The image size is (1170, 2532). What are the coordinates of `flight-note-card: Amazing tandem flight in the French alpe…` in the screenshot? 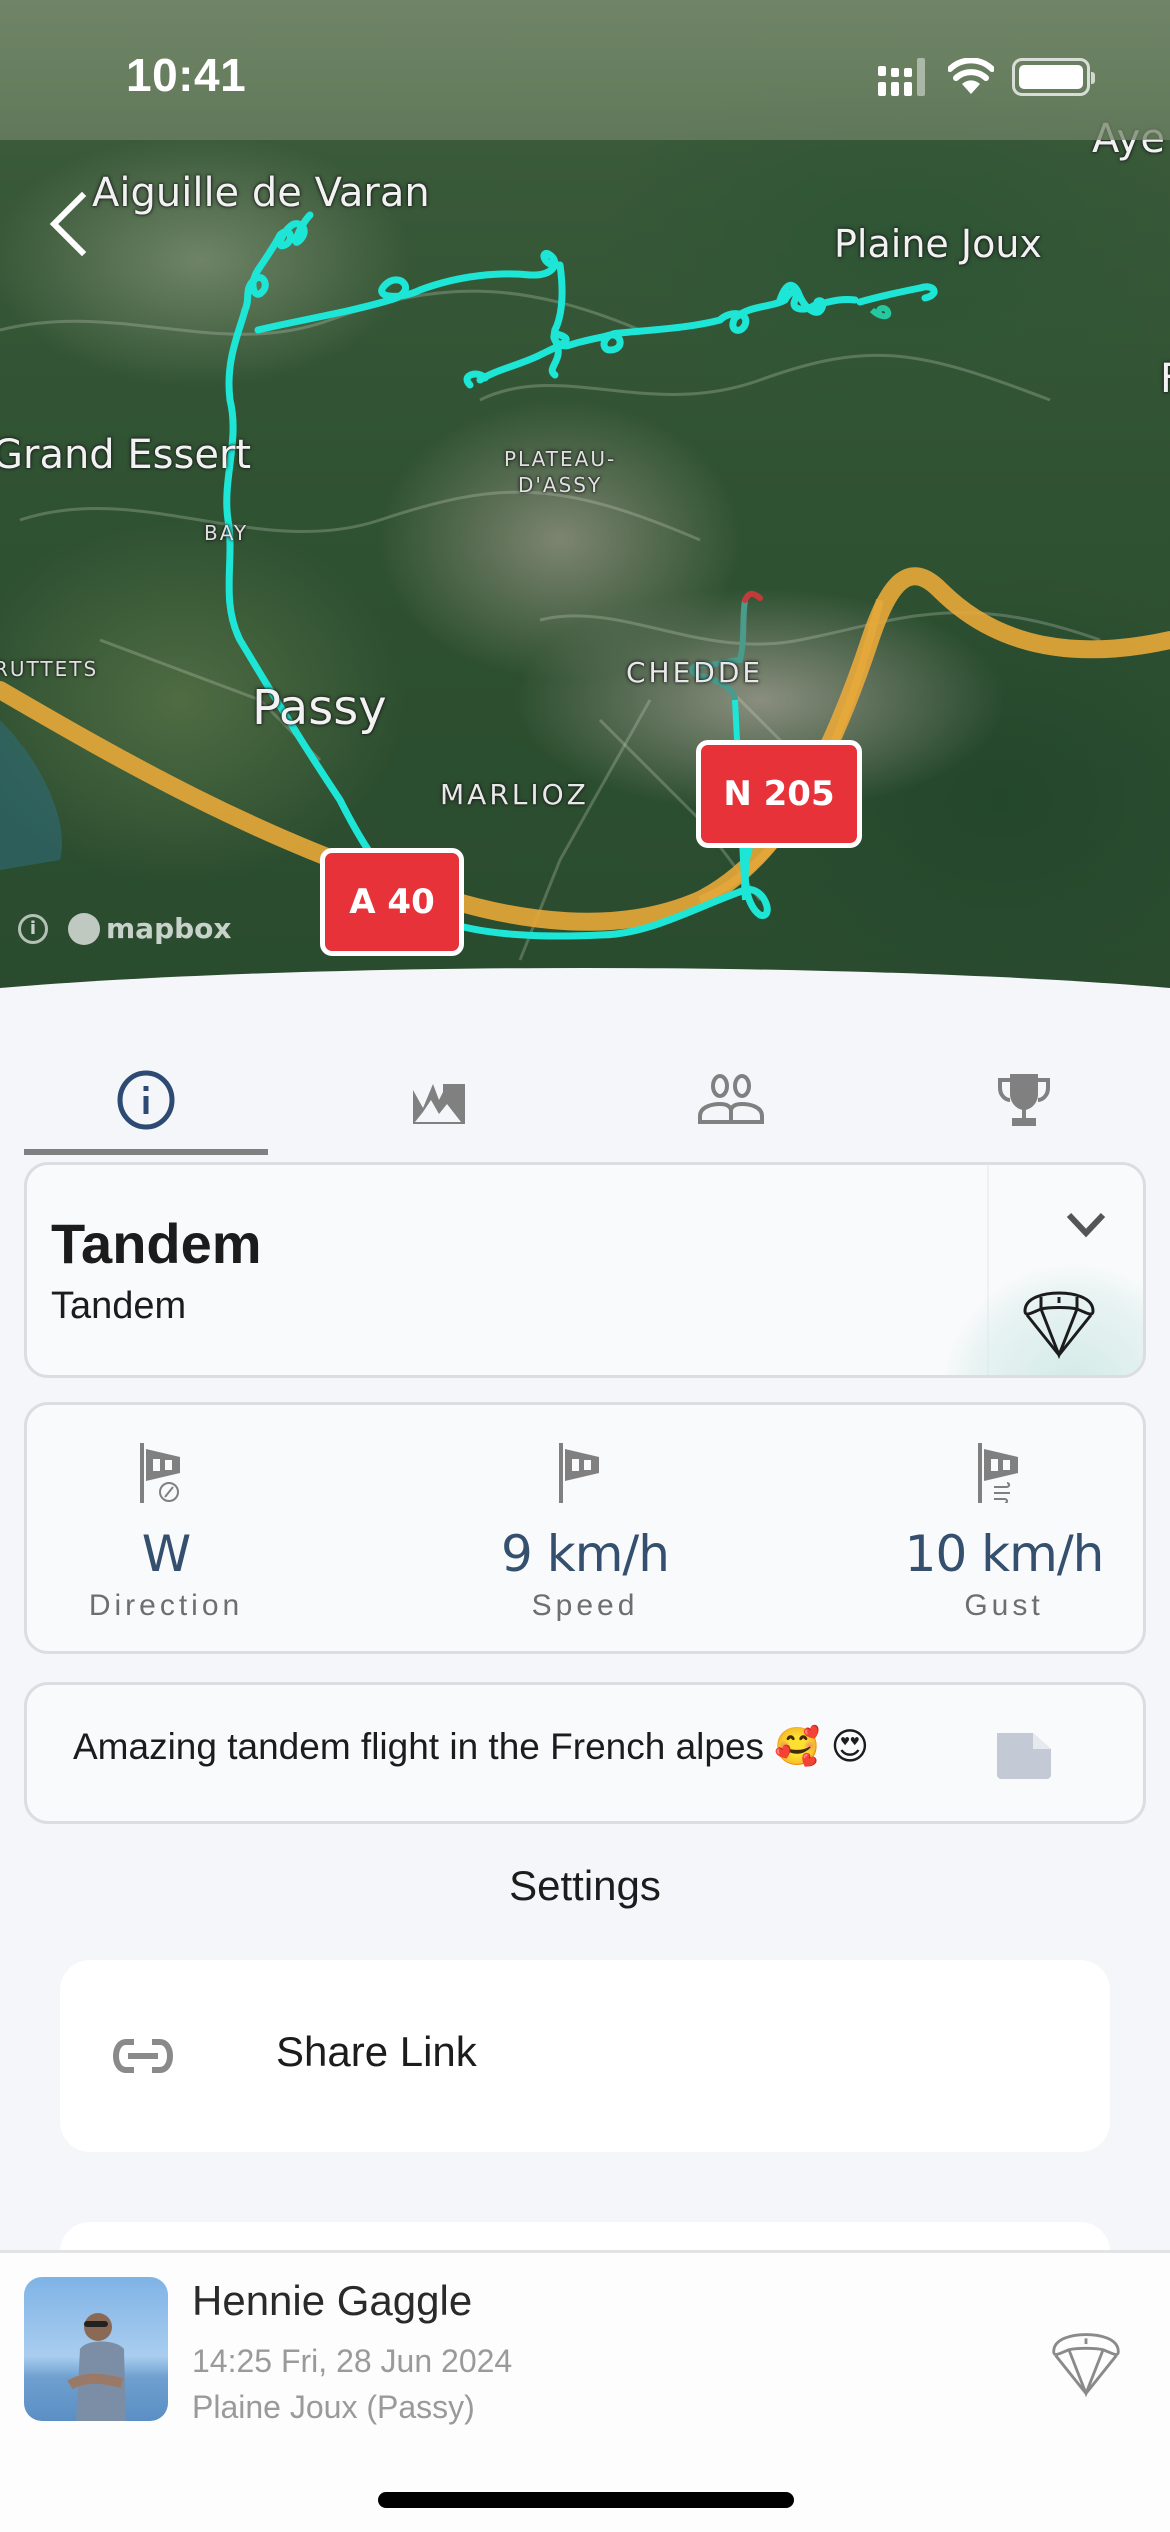 It's located at (585, 1753).